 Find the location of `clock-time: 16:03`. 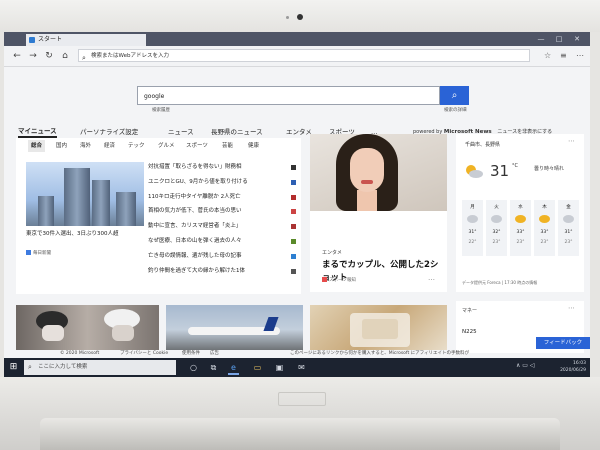

clock-time: 16:03 is located at coordinates (579, 363).